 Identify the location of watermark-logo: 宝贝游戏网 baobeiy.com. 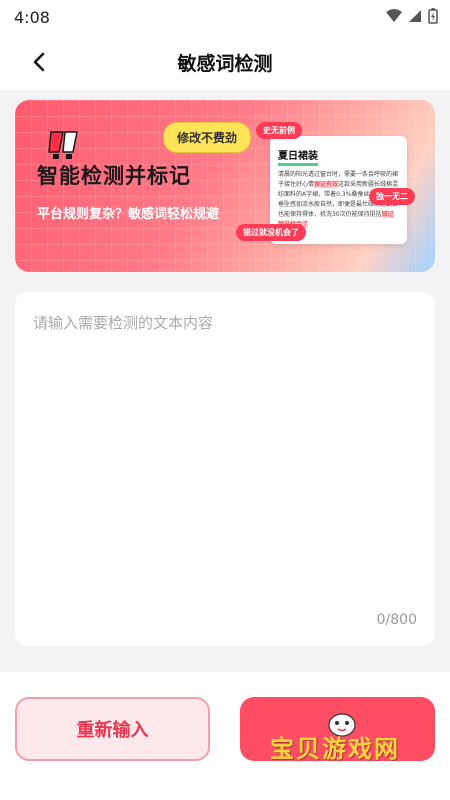
(342, 749).